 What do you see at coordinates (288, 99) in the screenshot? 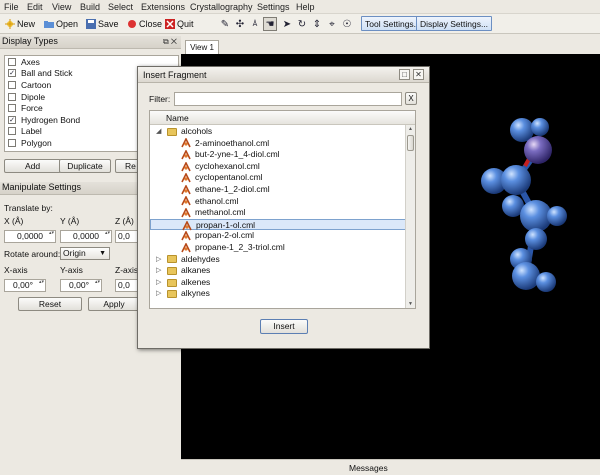
I see `filter-input` at bounding box center [288, 99].